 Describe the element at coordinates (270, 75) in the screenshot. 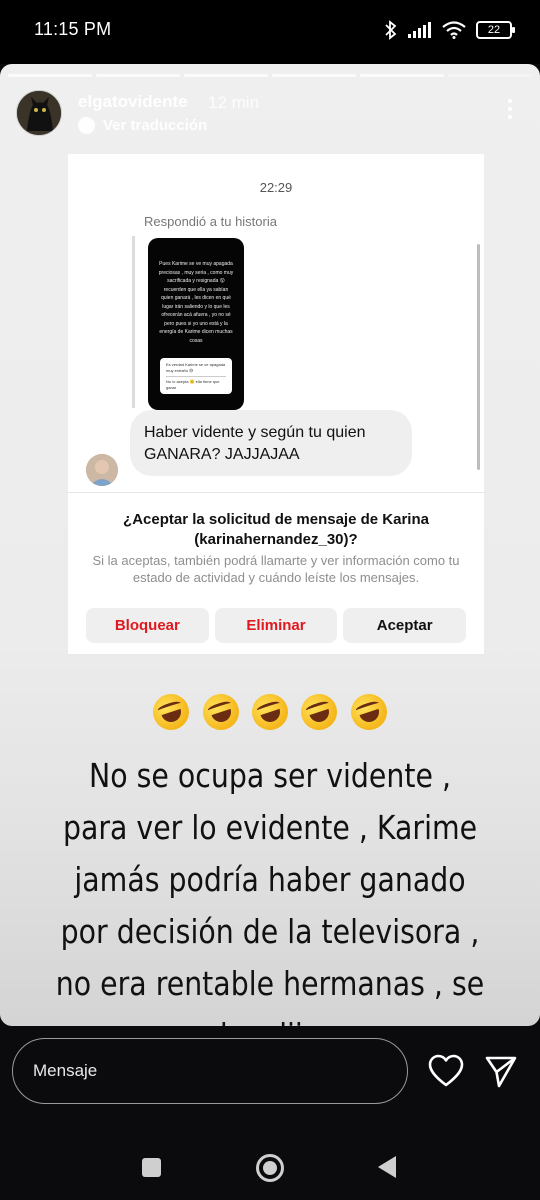

I see `story-progress` at that location.